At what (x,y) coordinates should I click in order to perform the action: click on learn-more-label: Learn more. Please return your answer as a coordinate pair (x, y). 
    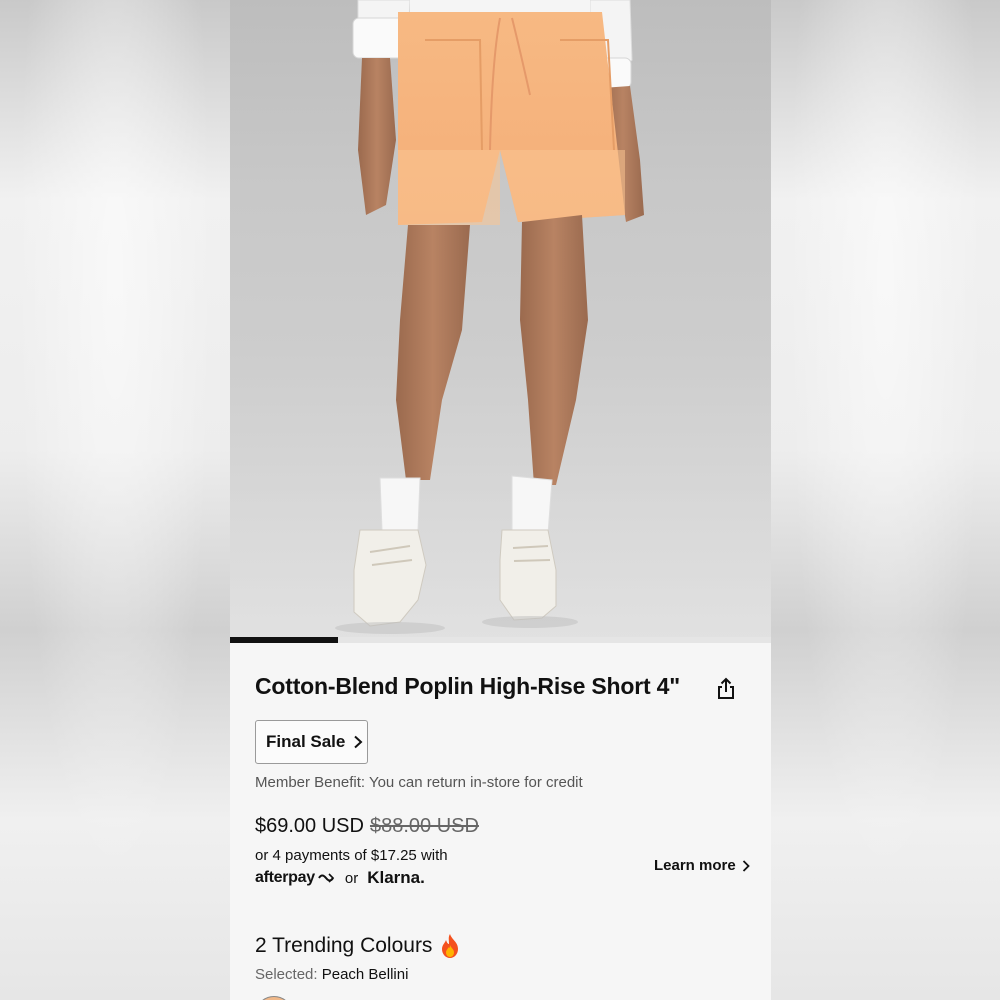
    Looking at the image, I should click on (695, 865).